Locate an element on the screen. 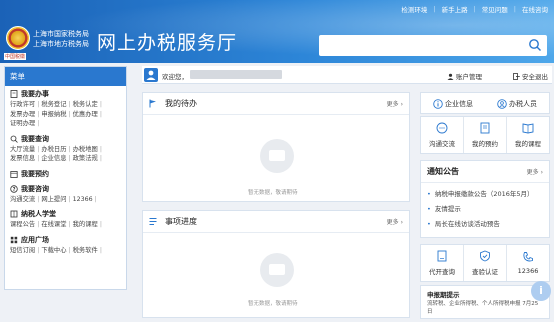  menu-link: 发票信息 is located at coordinates (22, 158).